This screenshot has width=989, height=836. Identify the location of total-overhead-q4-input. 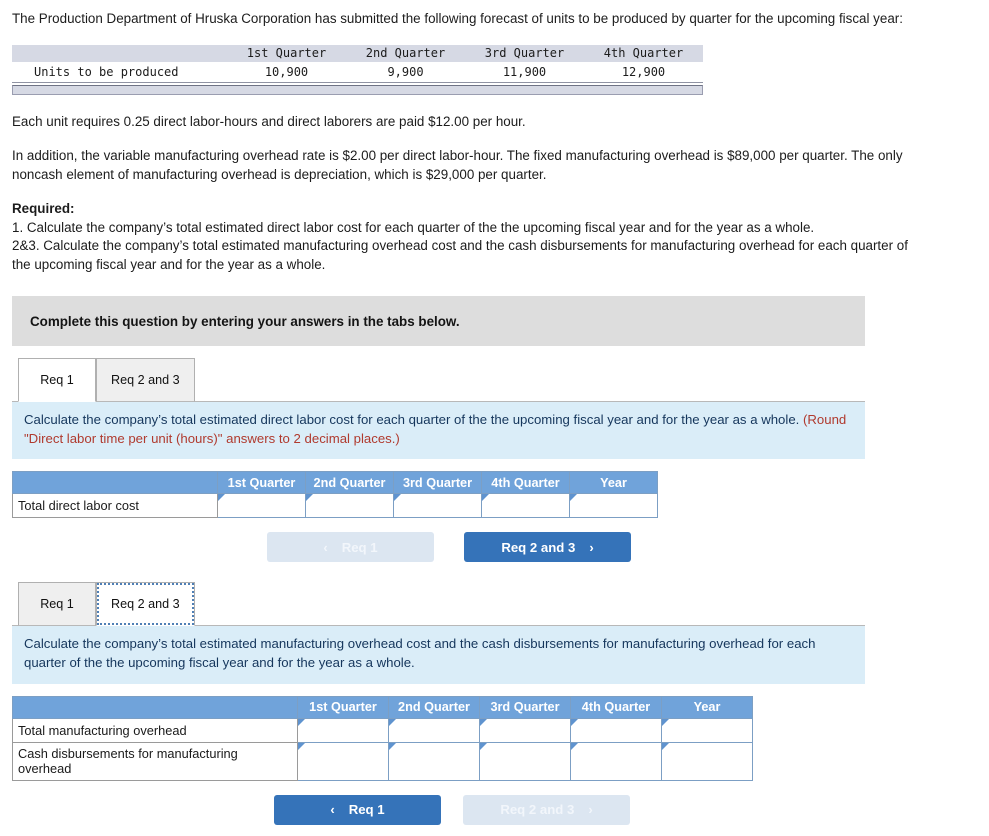
(616, 730).